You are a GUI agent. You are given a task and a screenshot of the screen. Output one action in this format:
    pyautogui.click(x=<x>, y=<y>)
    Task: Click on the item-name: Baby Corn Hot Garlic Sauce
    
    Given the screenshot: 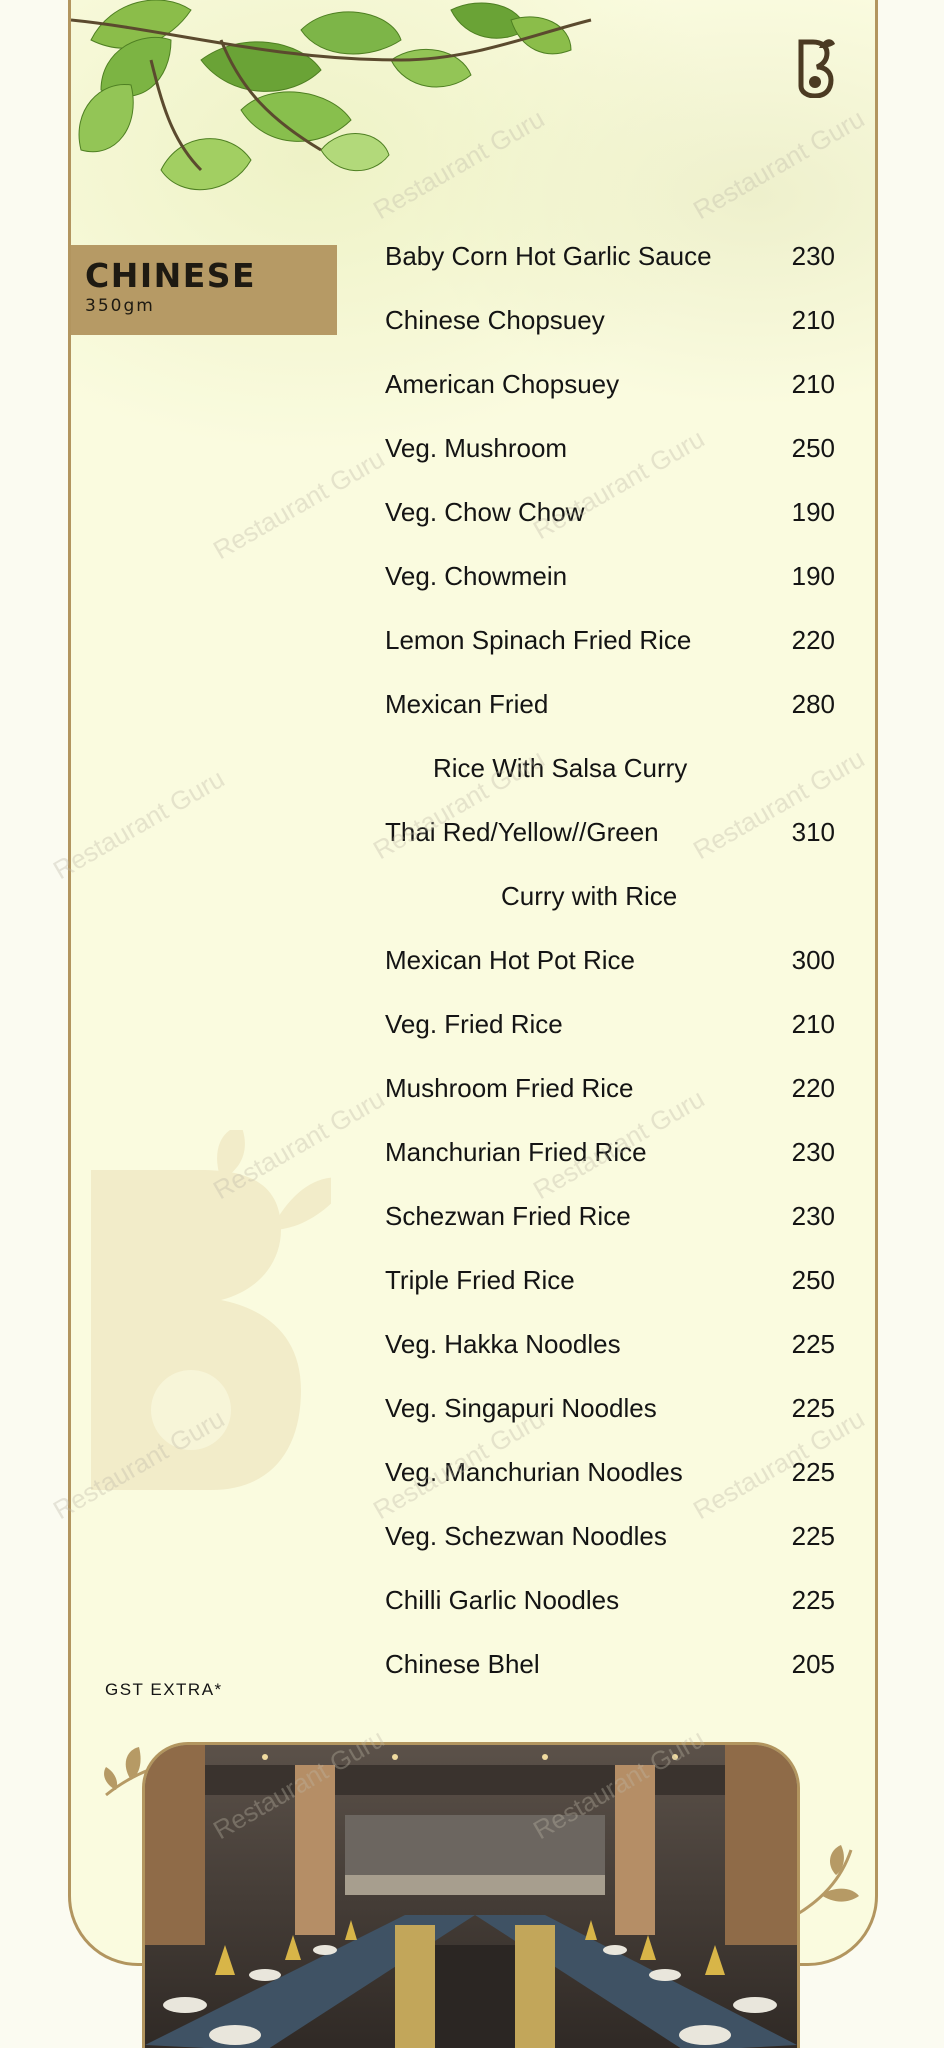 What is the action you would take?
    pyautogui.click(x=548, y=256)
    